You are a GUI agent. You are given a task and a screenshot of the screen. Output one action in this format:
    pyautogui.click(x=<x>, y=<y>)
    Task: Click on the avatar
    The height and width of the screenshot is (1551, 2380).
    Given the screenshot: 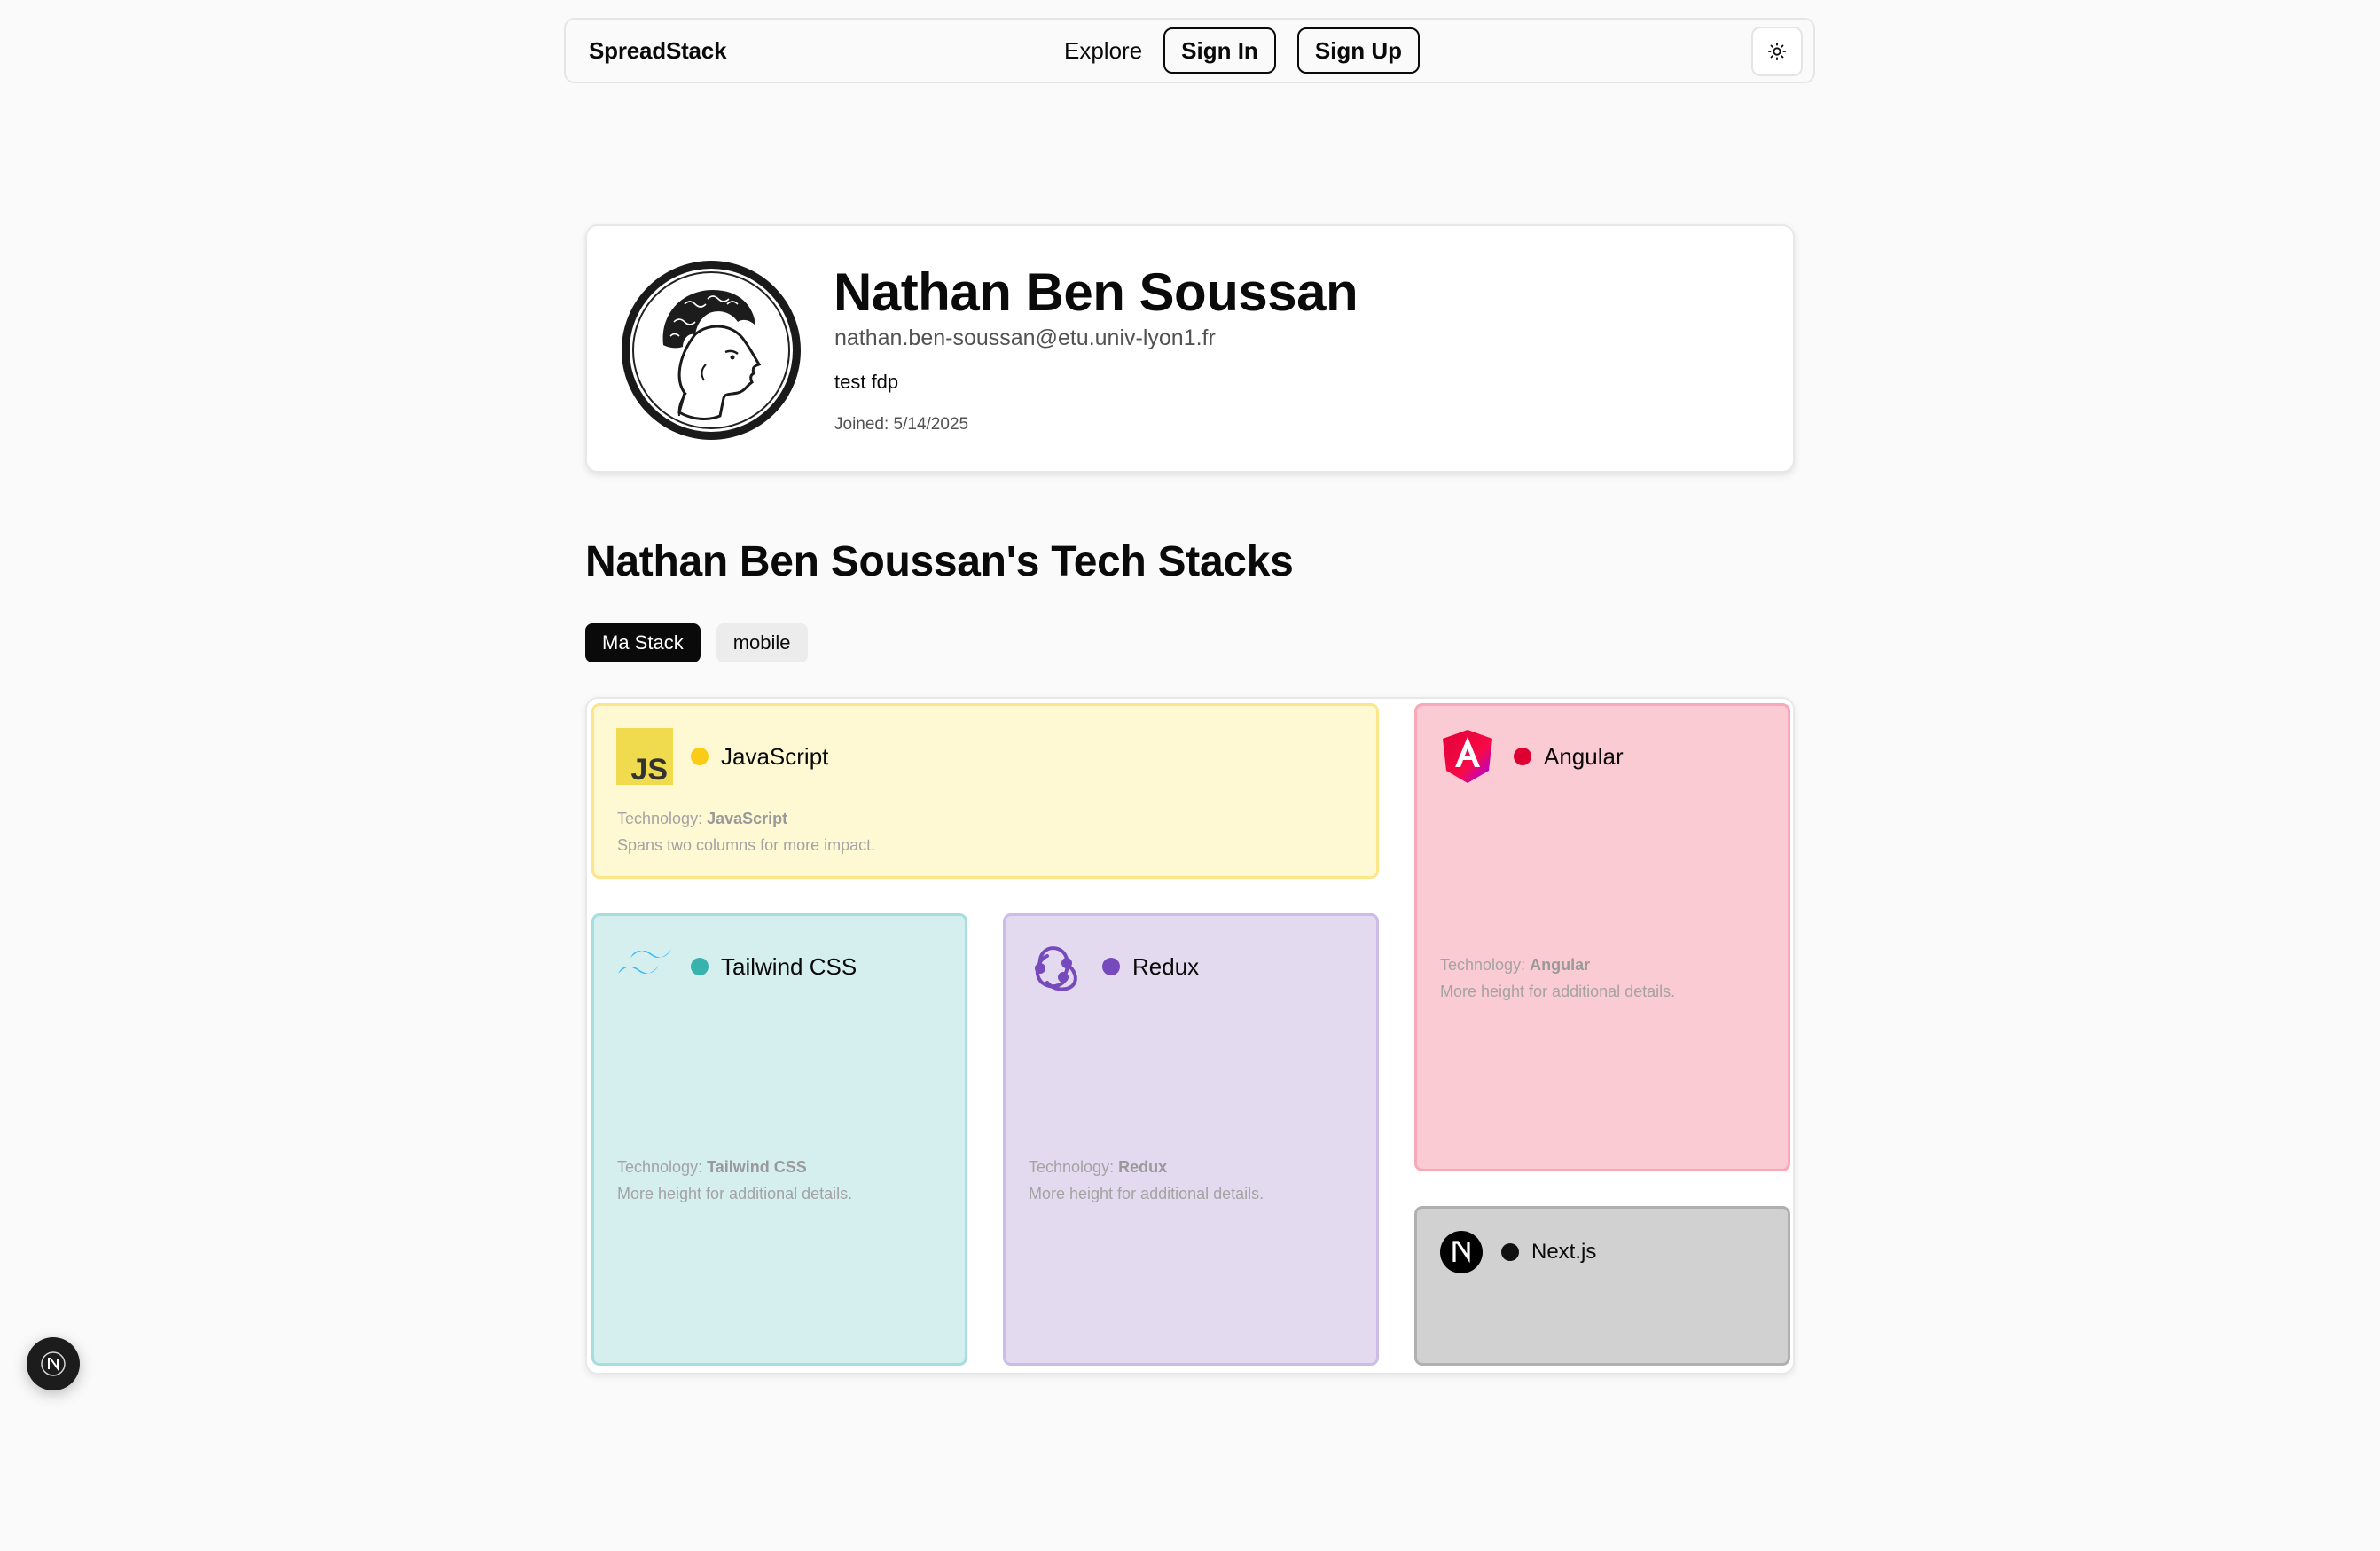 What is the action you would take?
    pyautogui.click(x=711, y=350)
    